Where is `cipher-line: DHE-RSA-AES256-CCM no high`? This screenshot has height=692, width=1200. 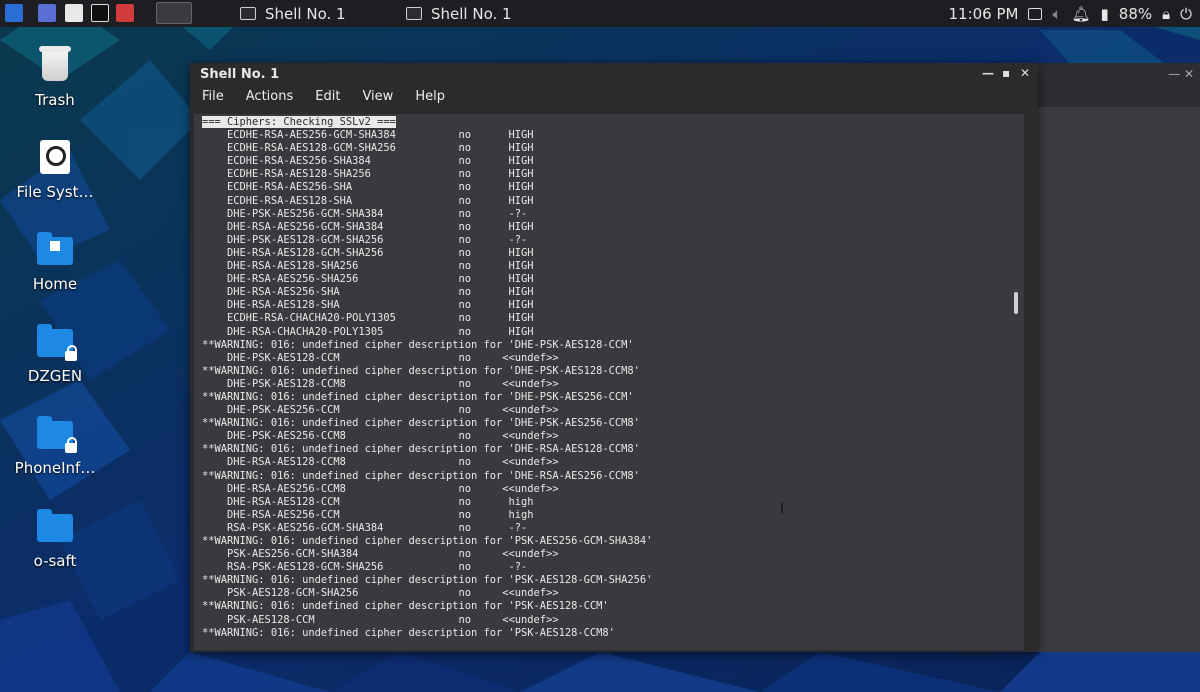
cipher-line: DHE-RSA-AES256-CCM no high is located at coordinates (368, 514).